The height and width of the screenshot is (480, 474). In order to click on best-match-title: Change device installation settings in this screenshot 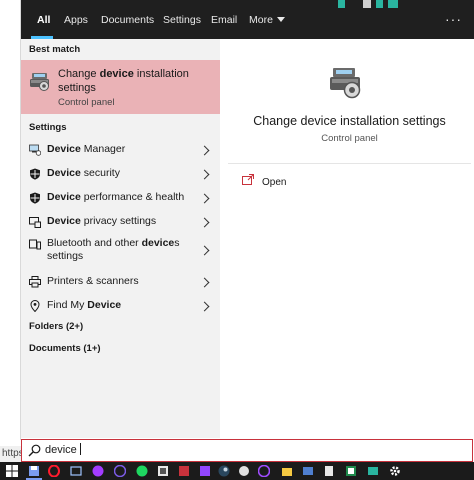, I will do `click(123, 81)`.